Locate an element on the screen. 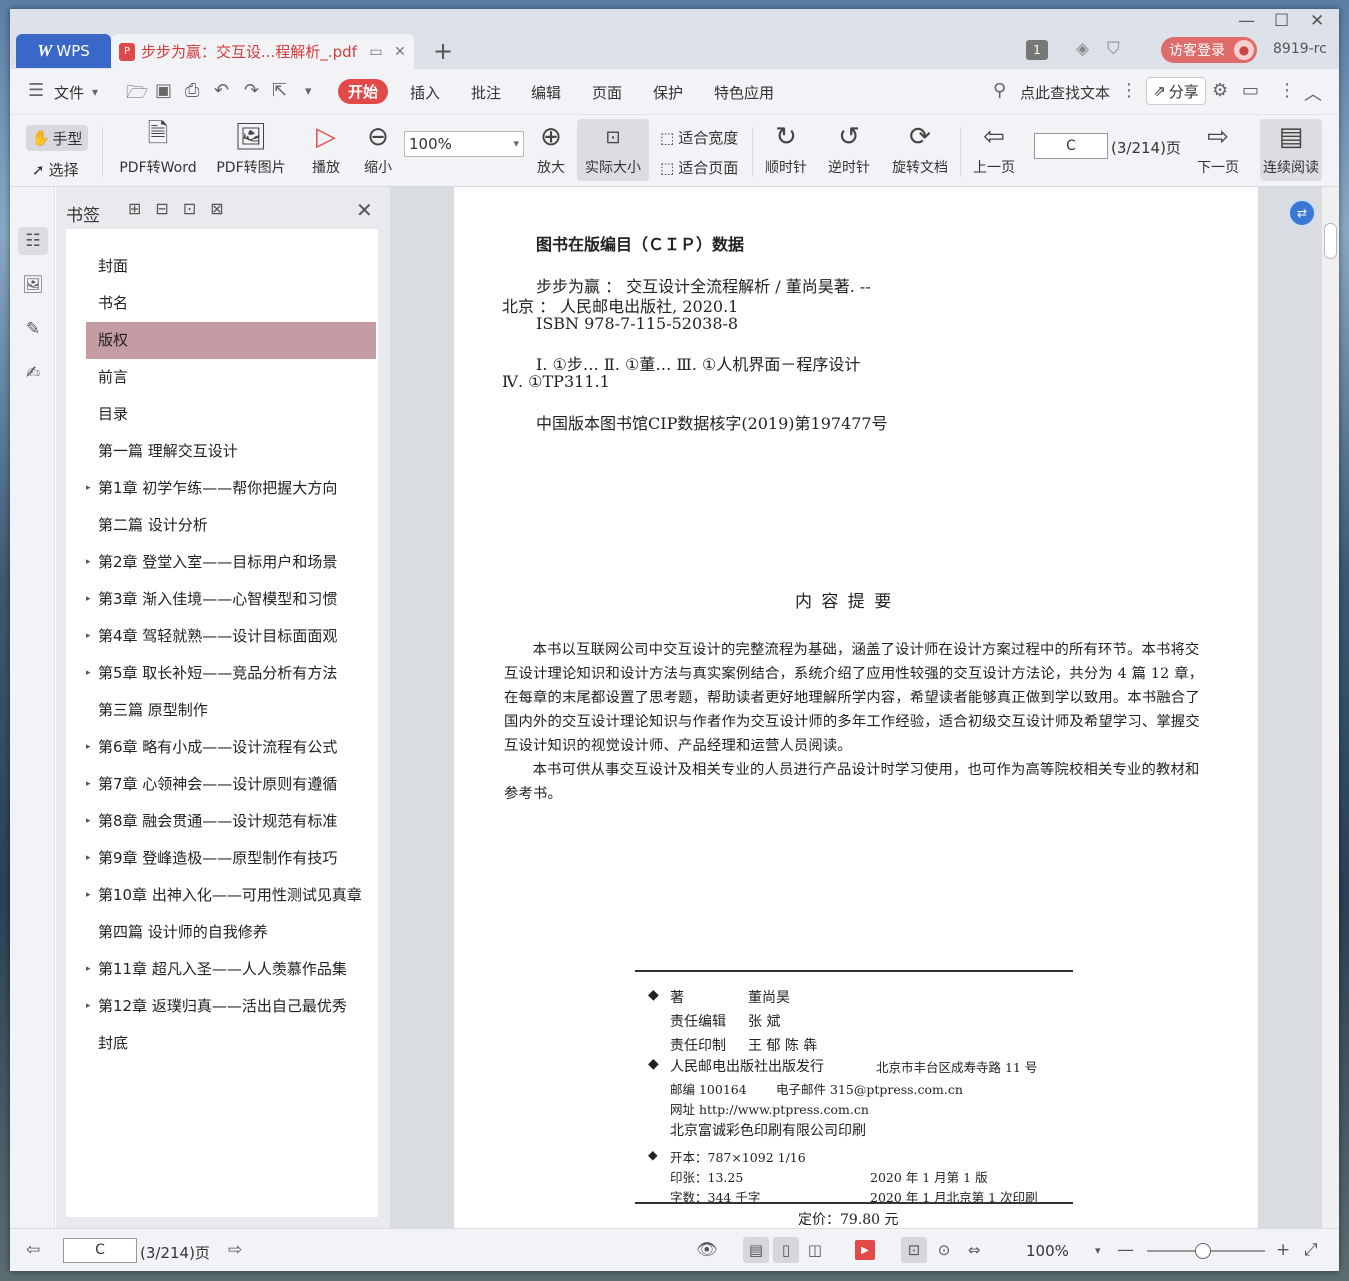 Image resolution: width=1349 pixels, height=1281 pixels. bookmark-item: ▸ 第5章 取长补短——竞品分析有方法 is located at coordinates (231, 673).